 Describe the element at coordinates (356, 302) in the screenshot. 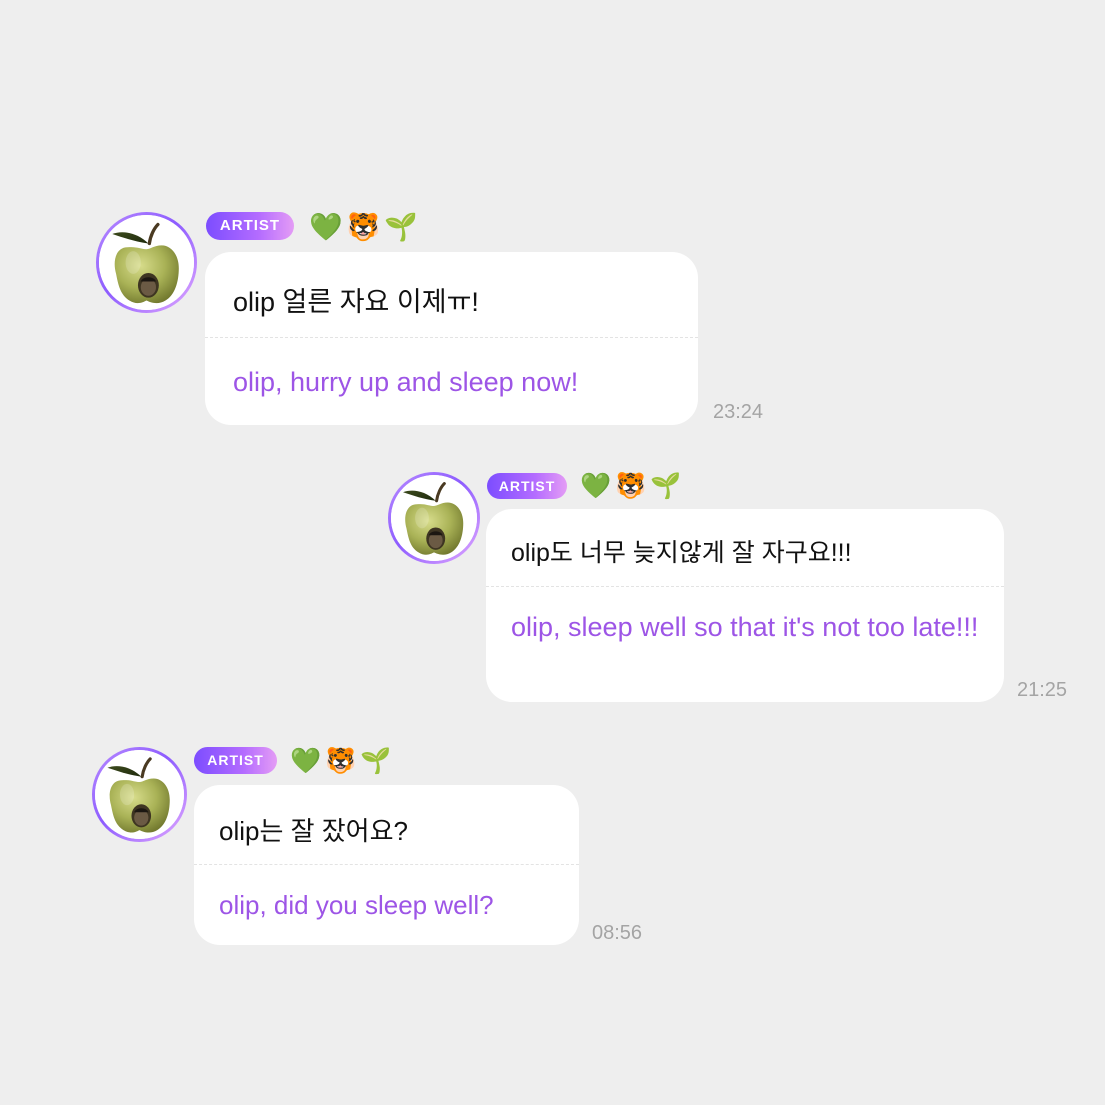

I see `original-message-text: olip 얼른 자요 이제ㅠ!` at that location.